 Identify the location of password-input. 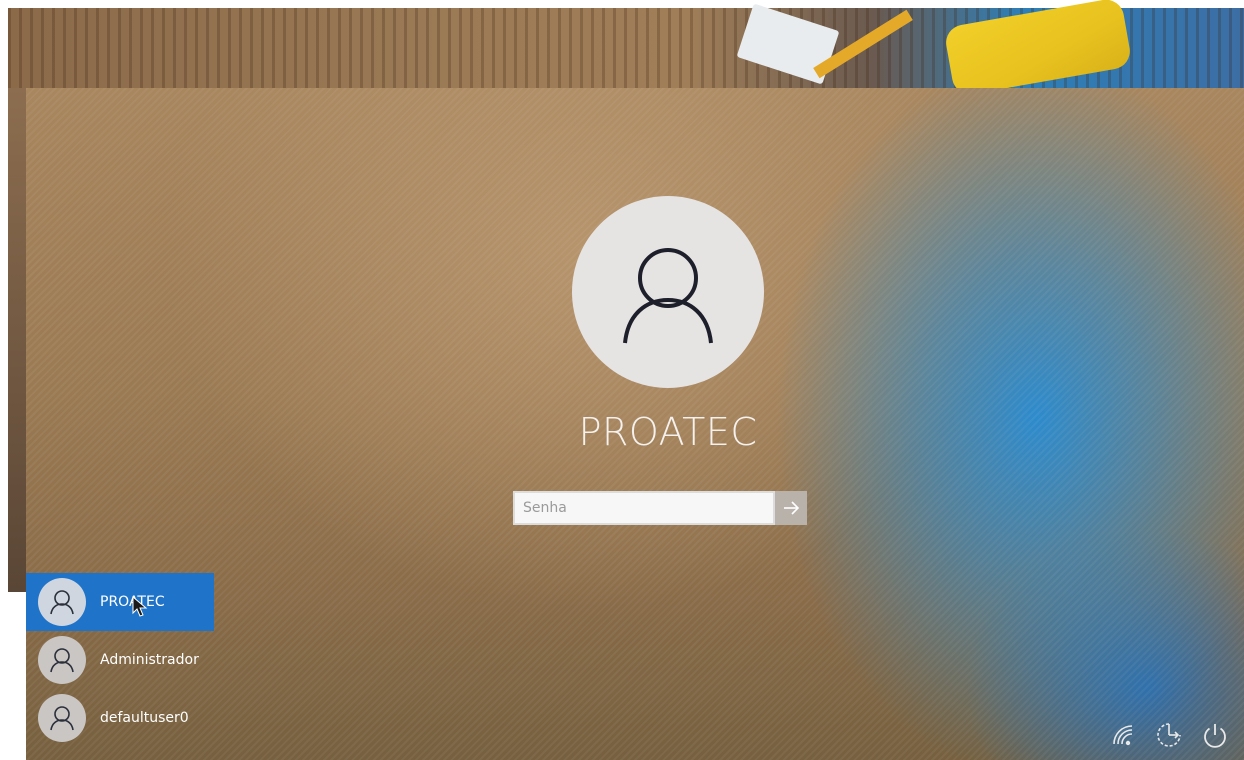
(644, 508).